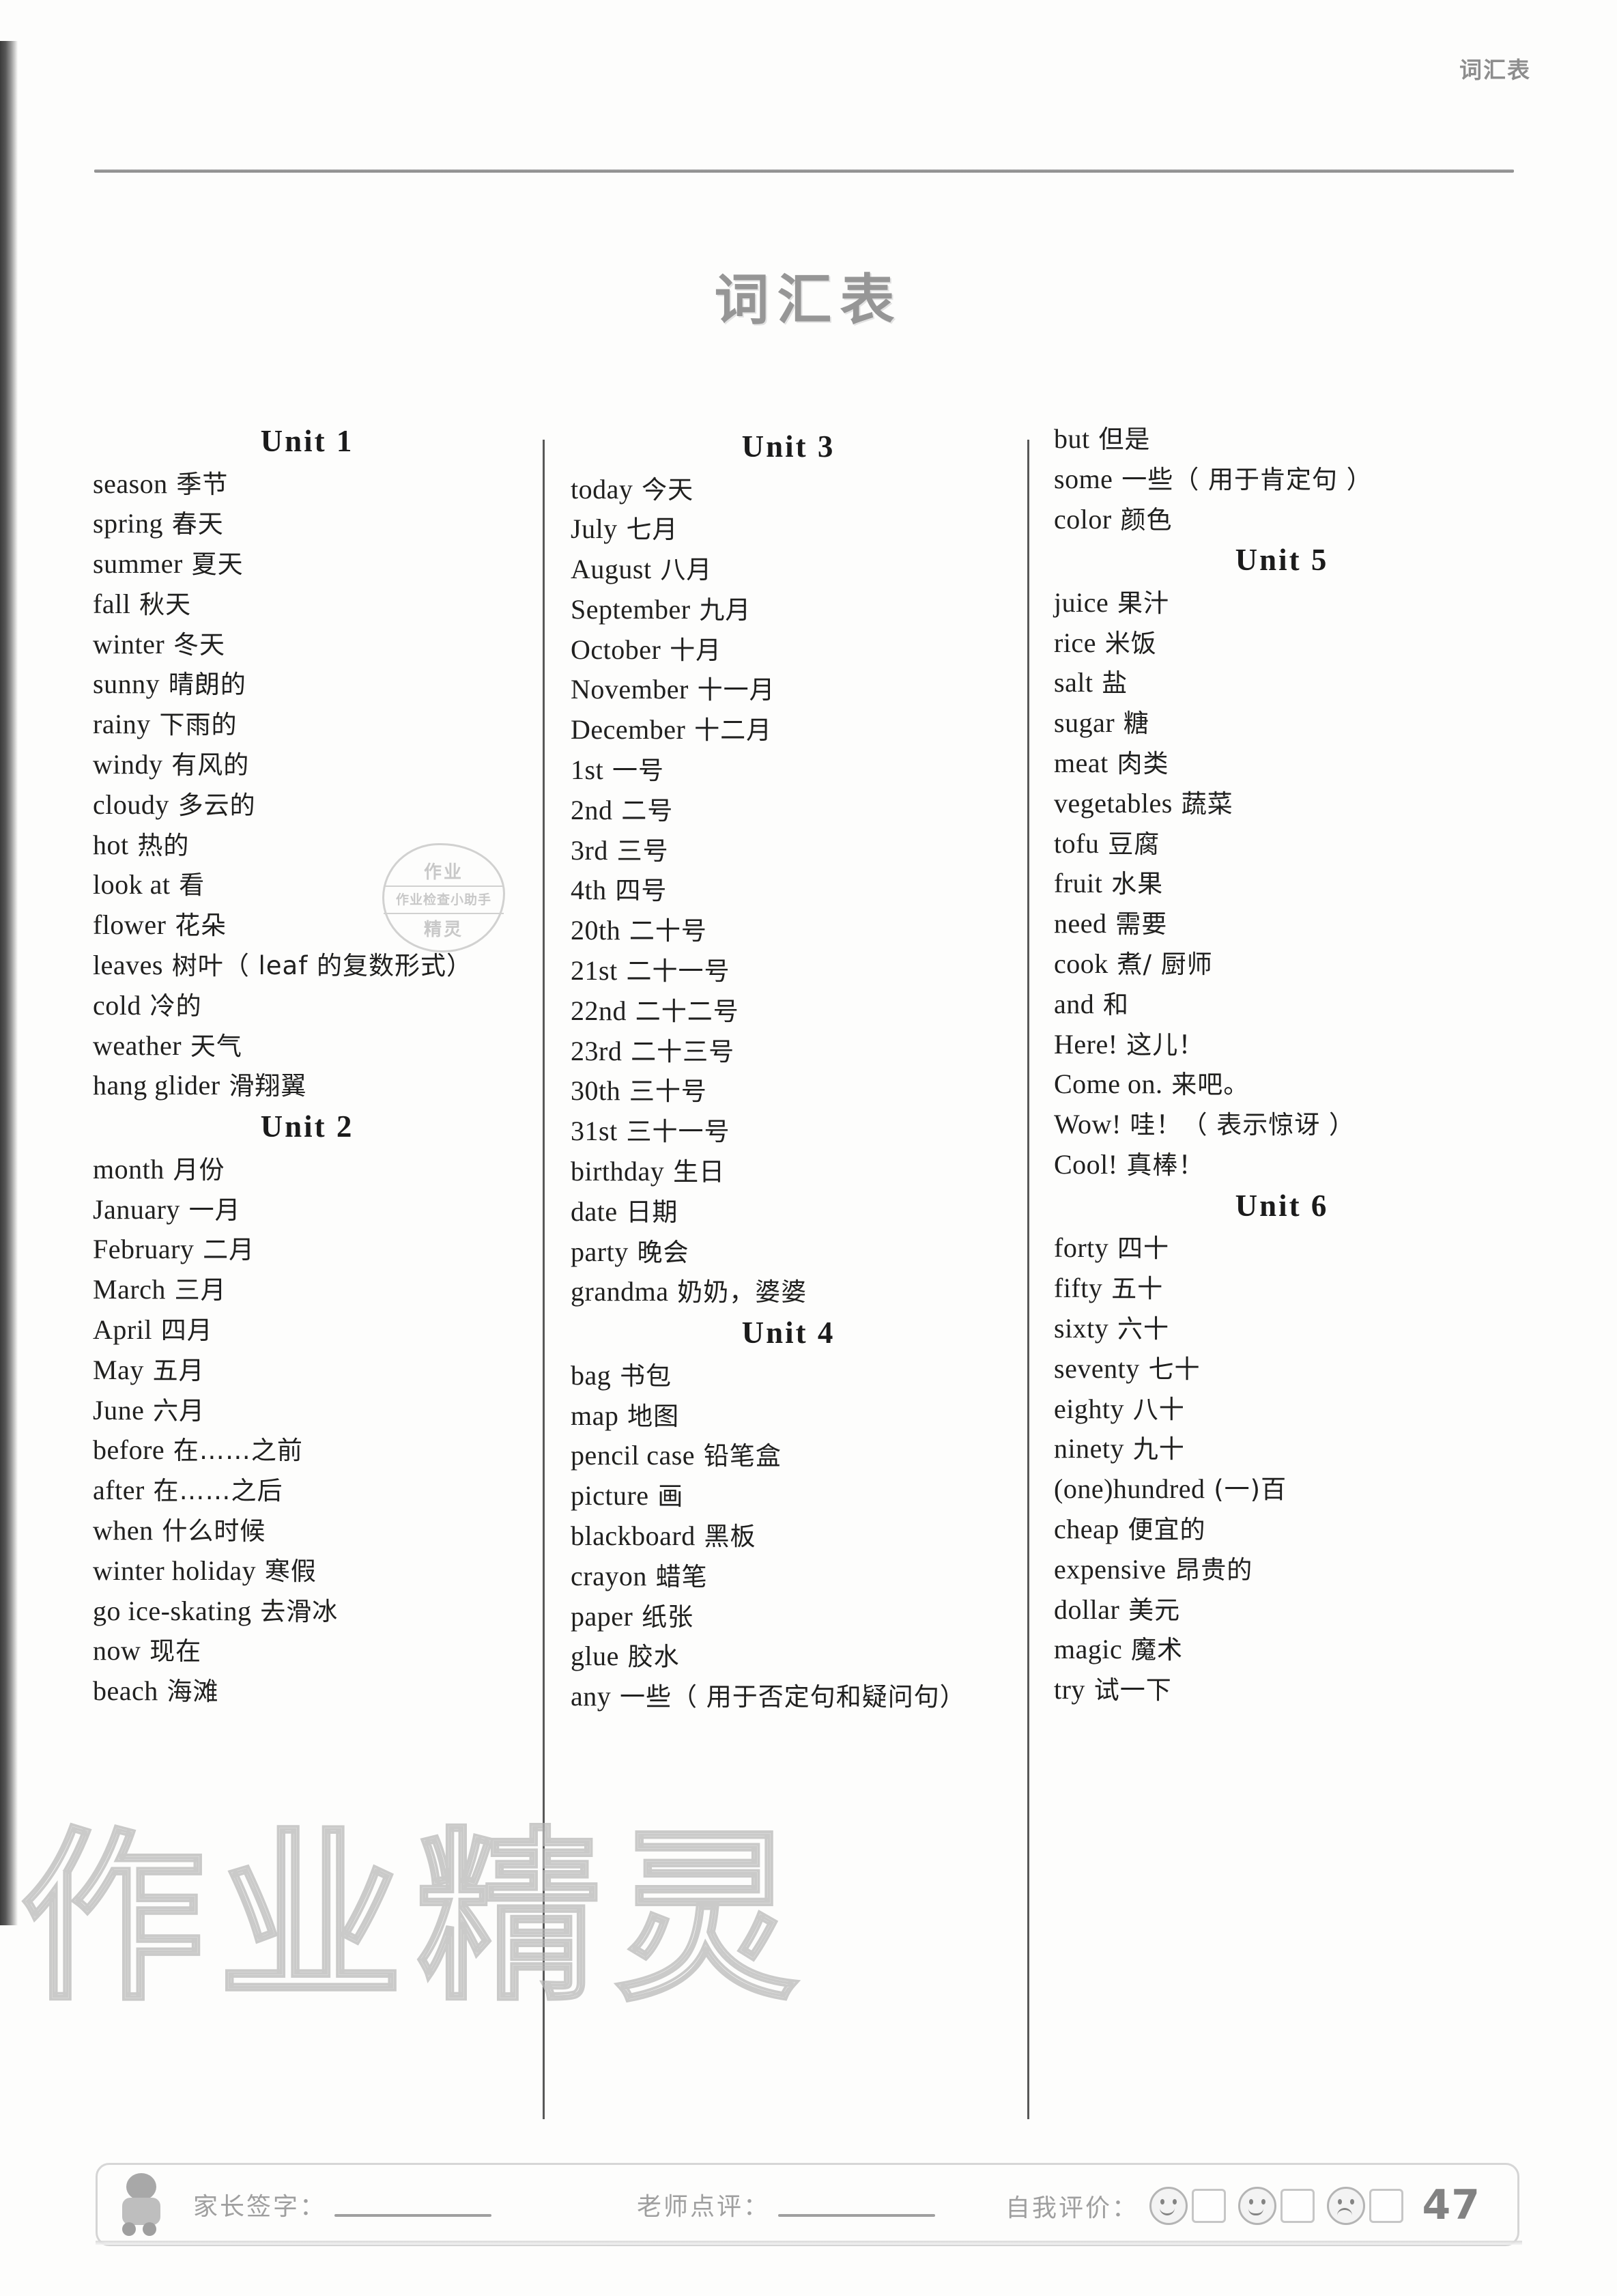  I want to click on entry-english: cold, so click(117, 1005).